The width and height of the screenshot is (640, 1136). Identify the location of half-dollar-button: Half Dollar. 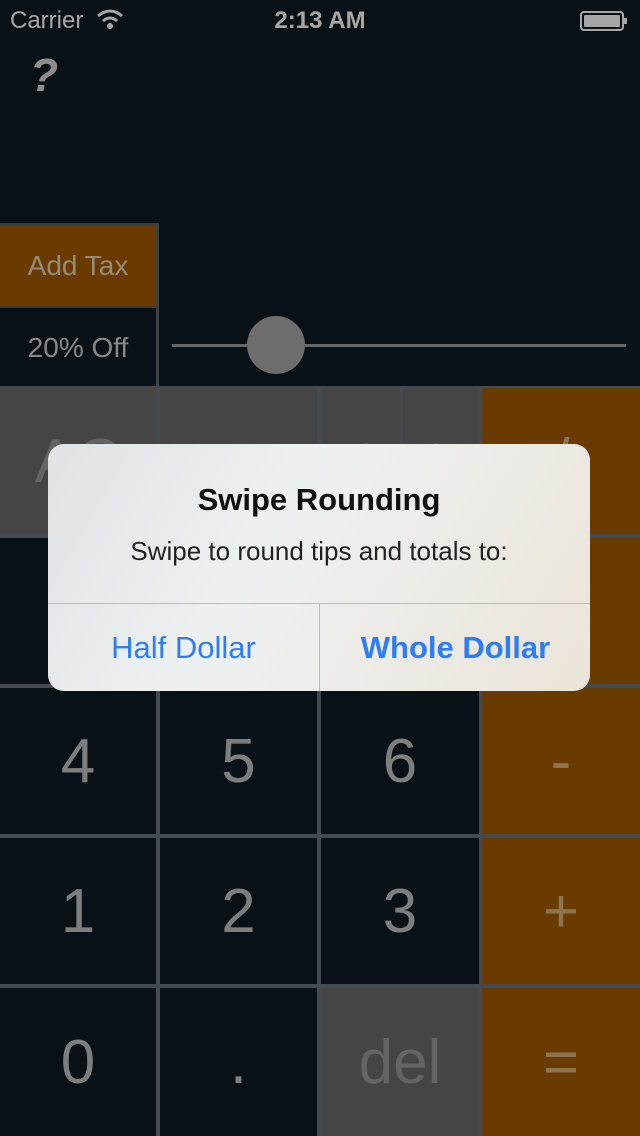
(183, 647).